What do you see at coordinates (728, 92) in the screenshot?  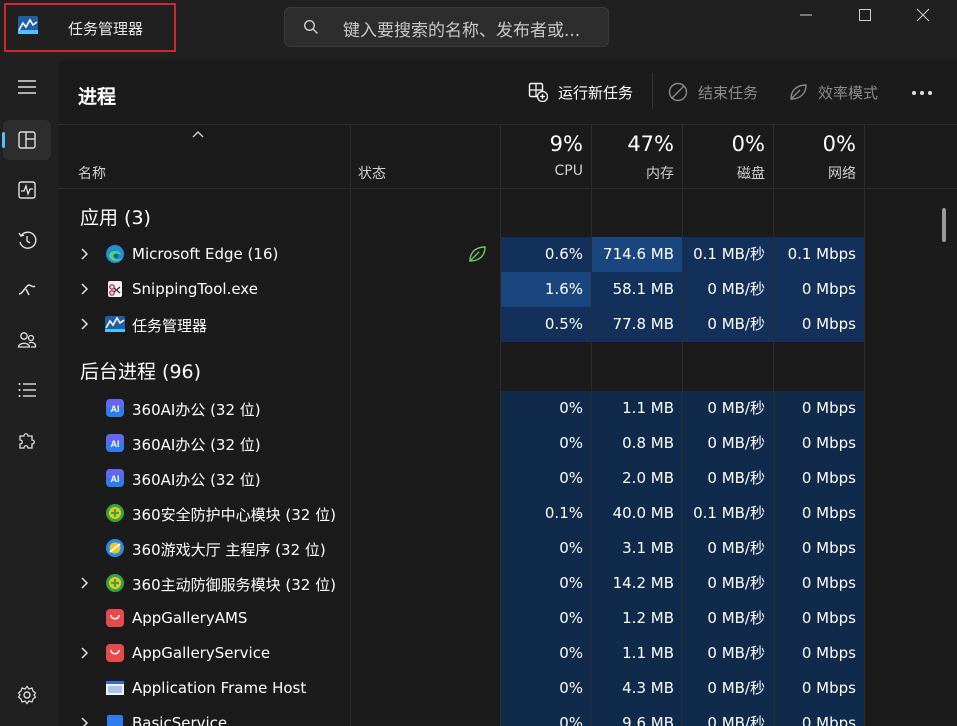 I see `end-task-label: 结束任务` at bounding box center [728, 92].